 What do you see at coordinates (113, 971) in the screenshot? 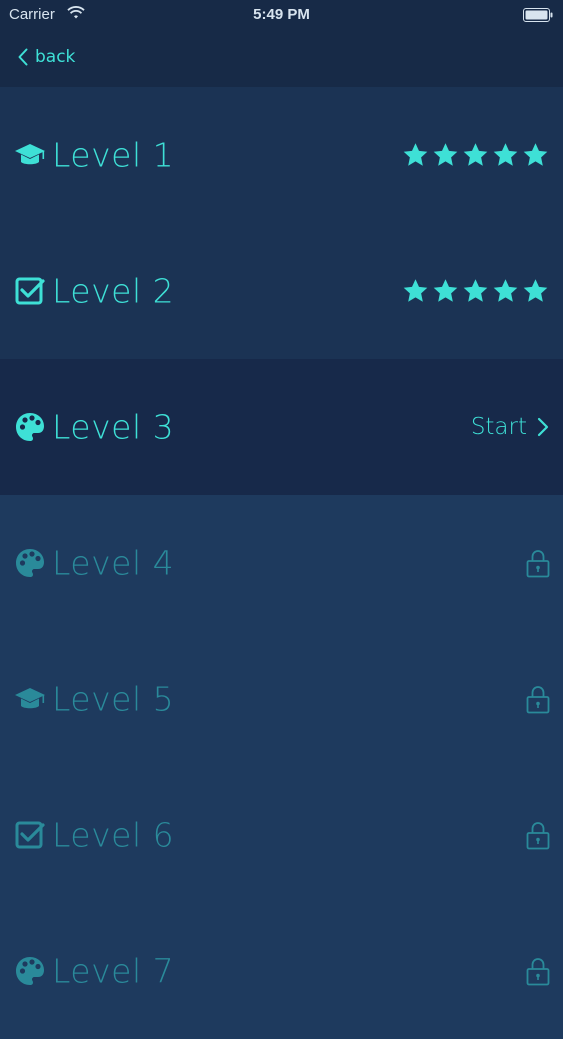
I see `level-label: Level 7` at bounding box center [113, 971].